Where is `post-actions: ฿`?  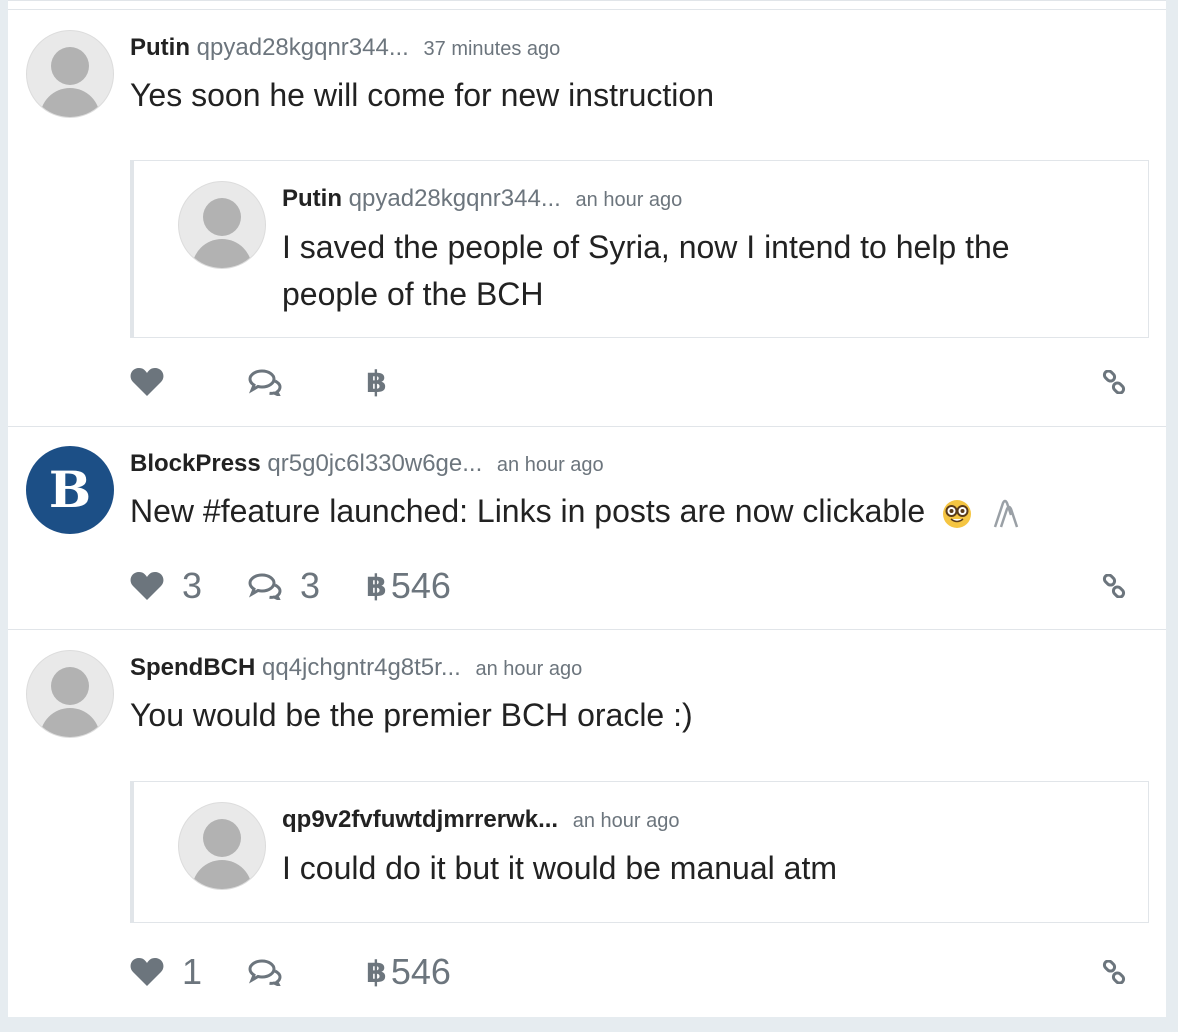
post-actions: ฿ is located at coordinates (630, 382).